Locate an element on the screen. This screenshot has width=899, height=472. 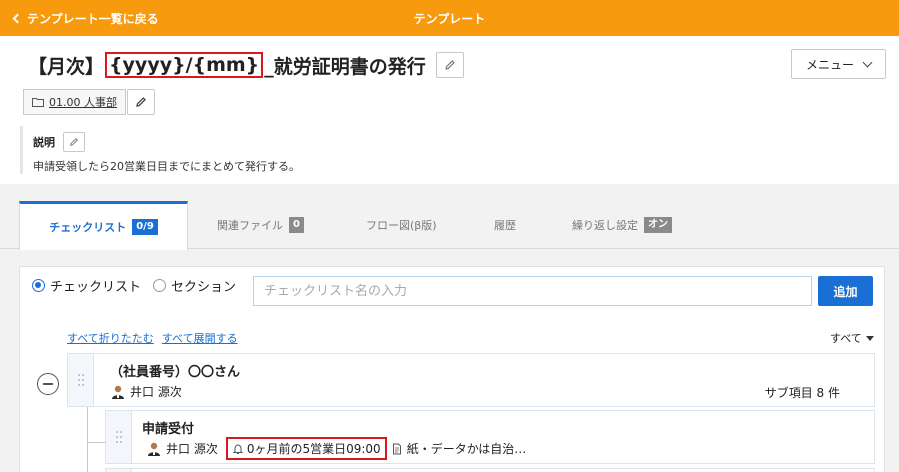
folder-link: 01.00 人事部 is located at coordinates (74, 102).